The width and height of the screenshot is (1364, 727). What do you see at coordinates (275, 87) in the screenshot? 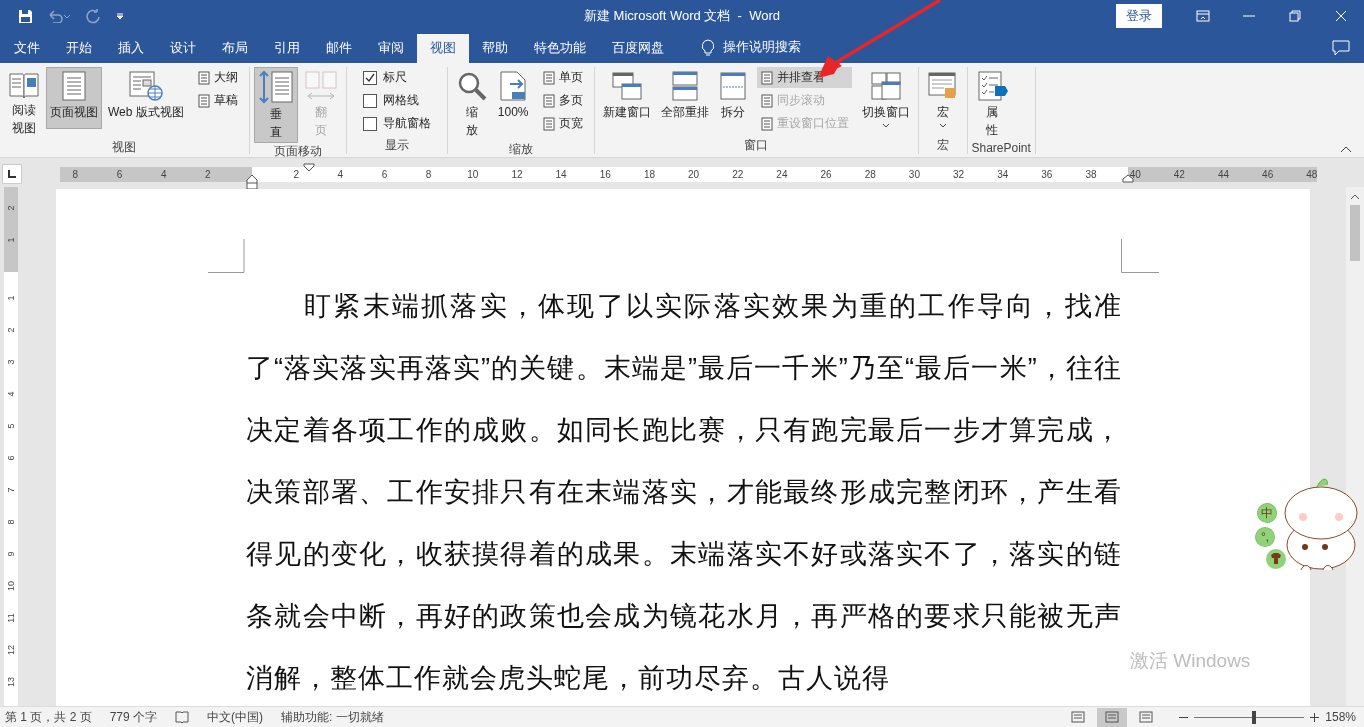
I see `vertical-scroll-icon` at bounding box center [275, 87].